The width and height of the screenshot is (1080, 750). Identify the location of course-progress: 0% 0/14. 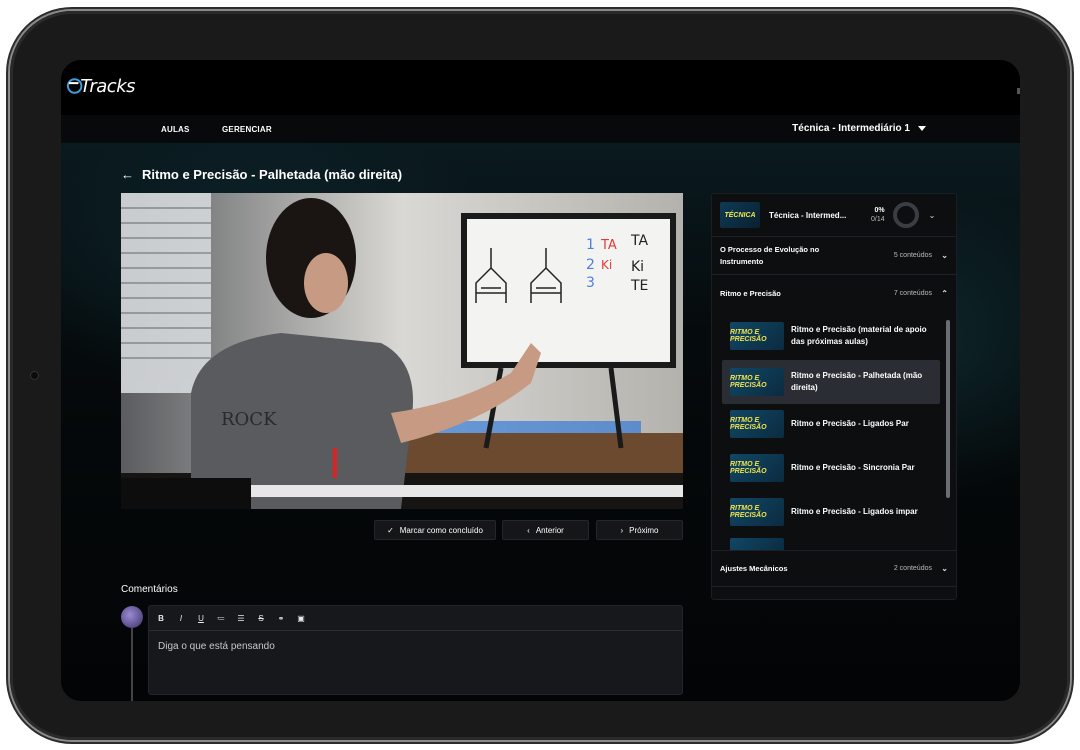
(878, 215).